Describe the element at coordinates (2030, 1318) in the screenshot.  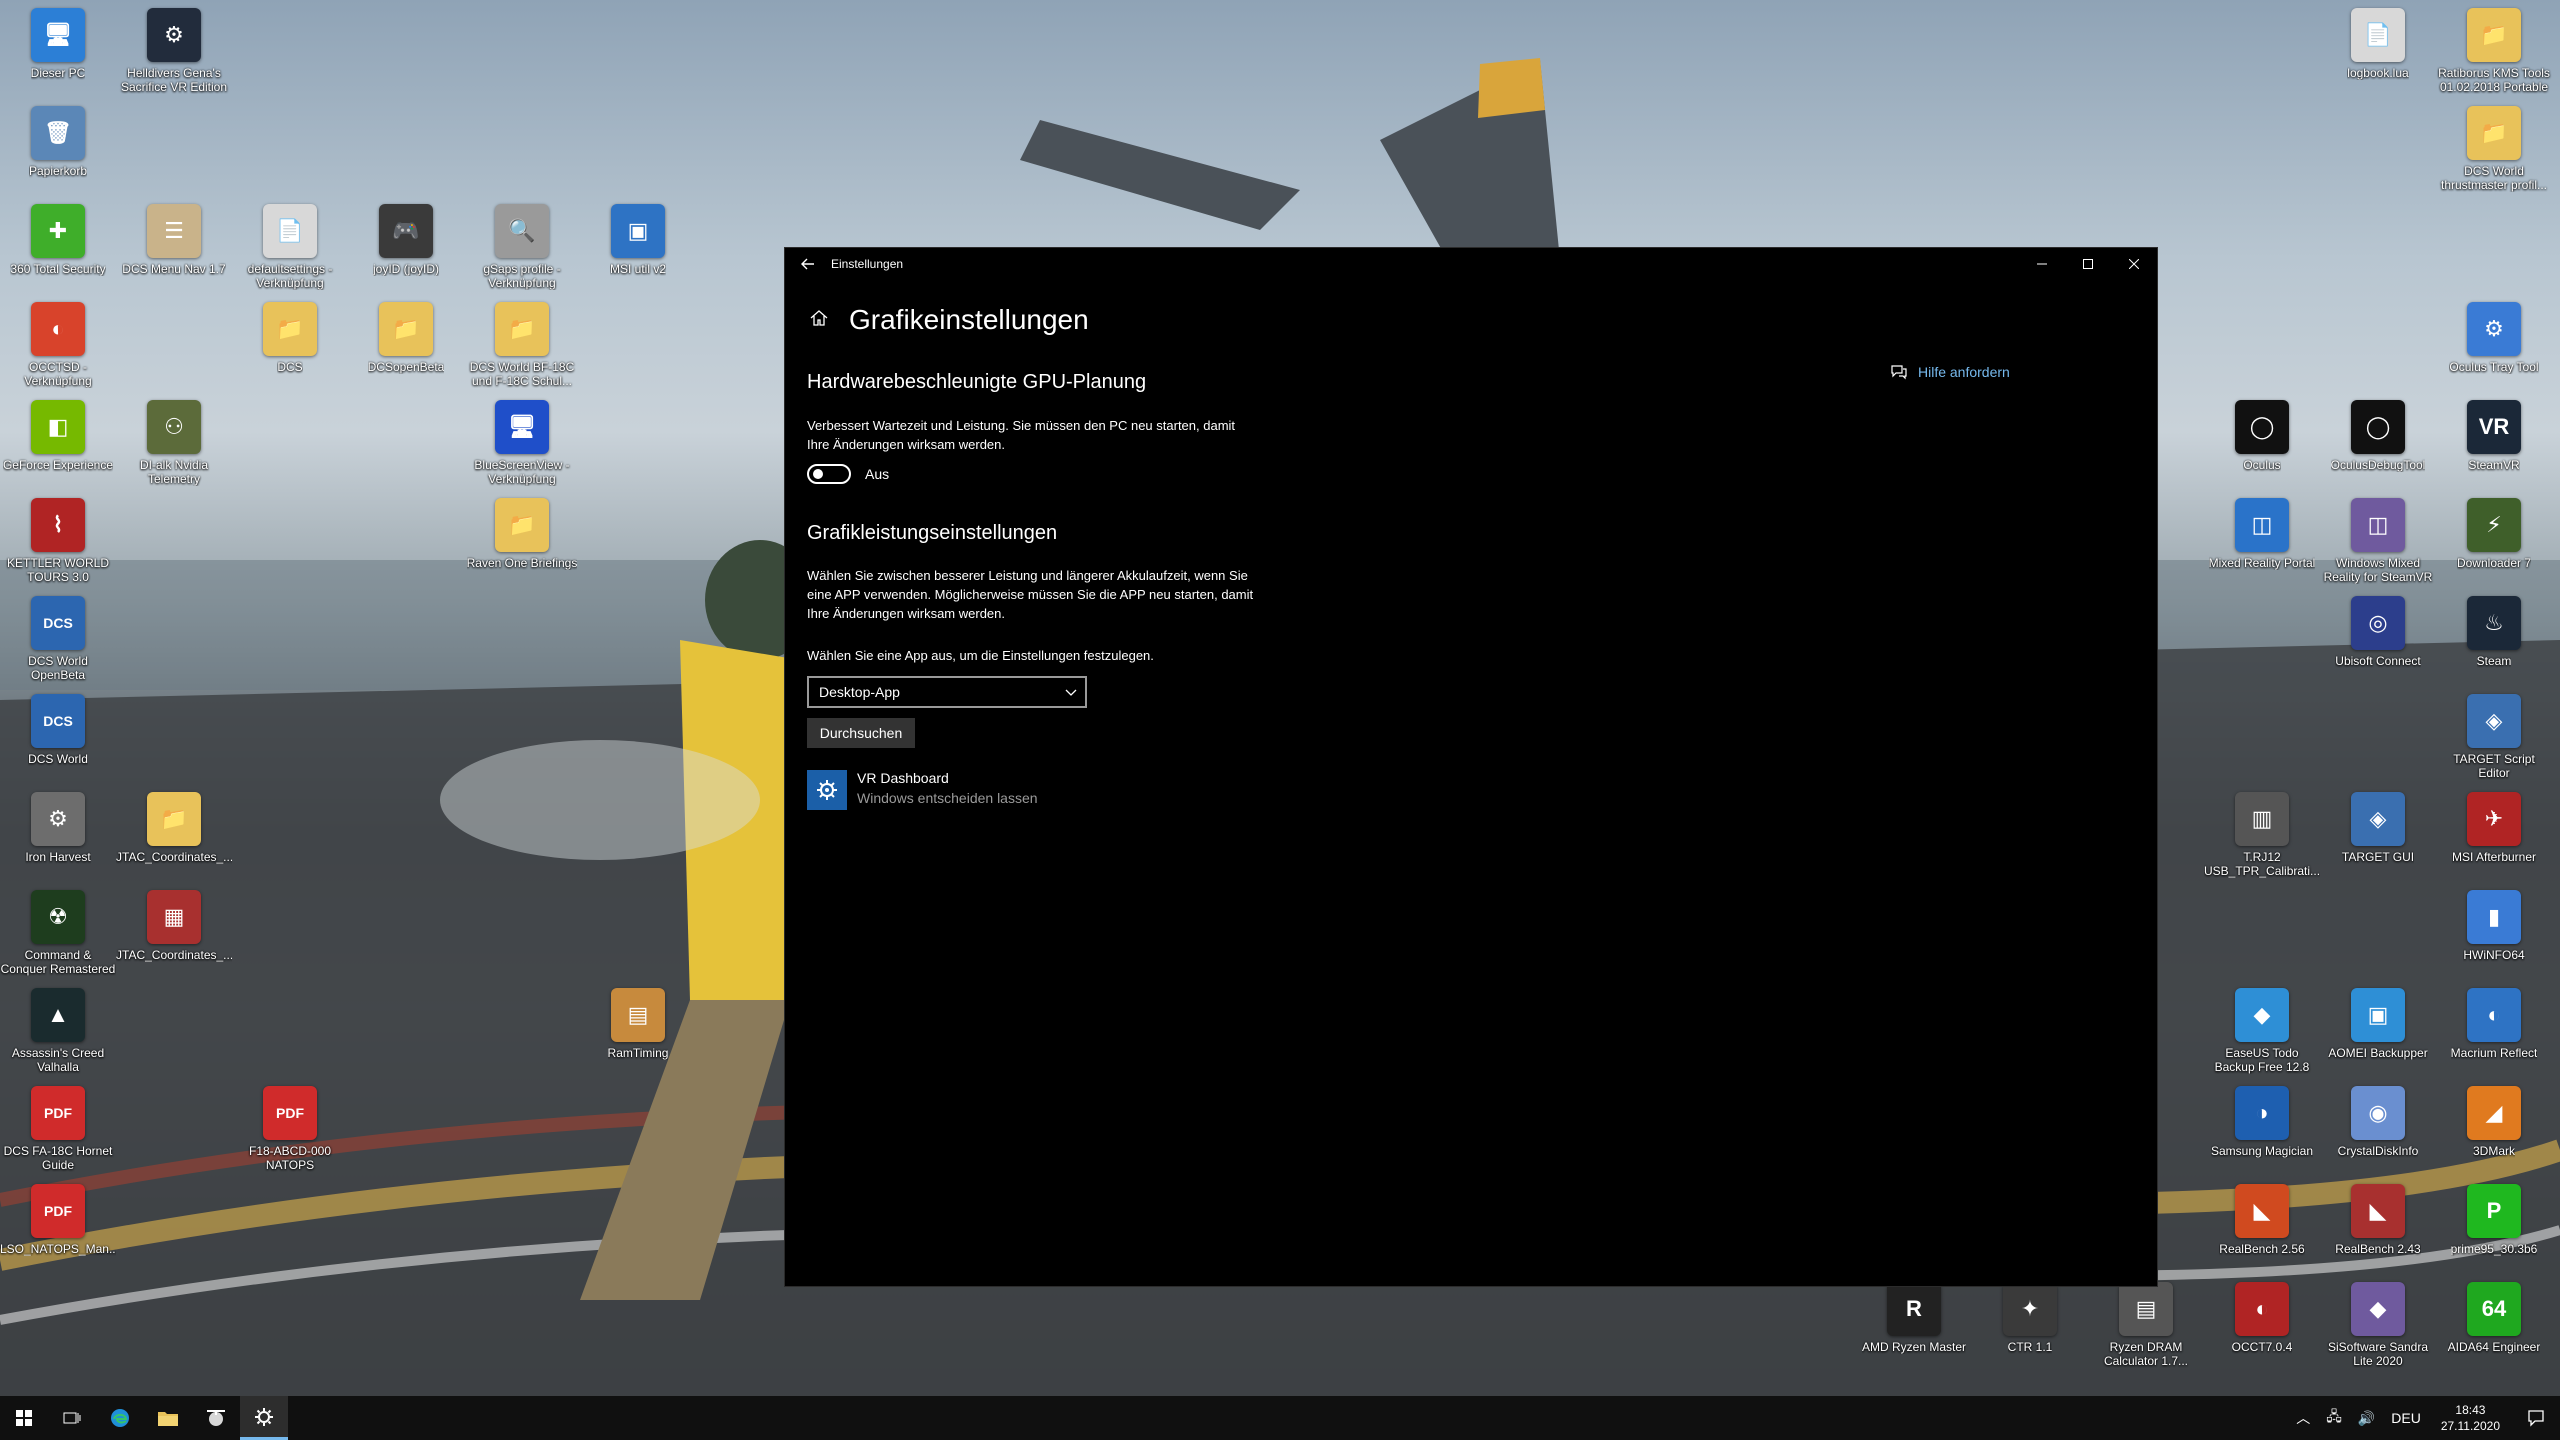
I see `desktop-shortcut: ✦ CTR 1.1` at that location.